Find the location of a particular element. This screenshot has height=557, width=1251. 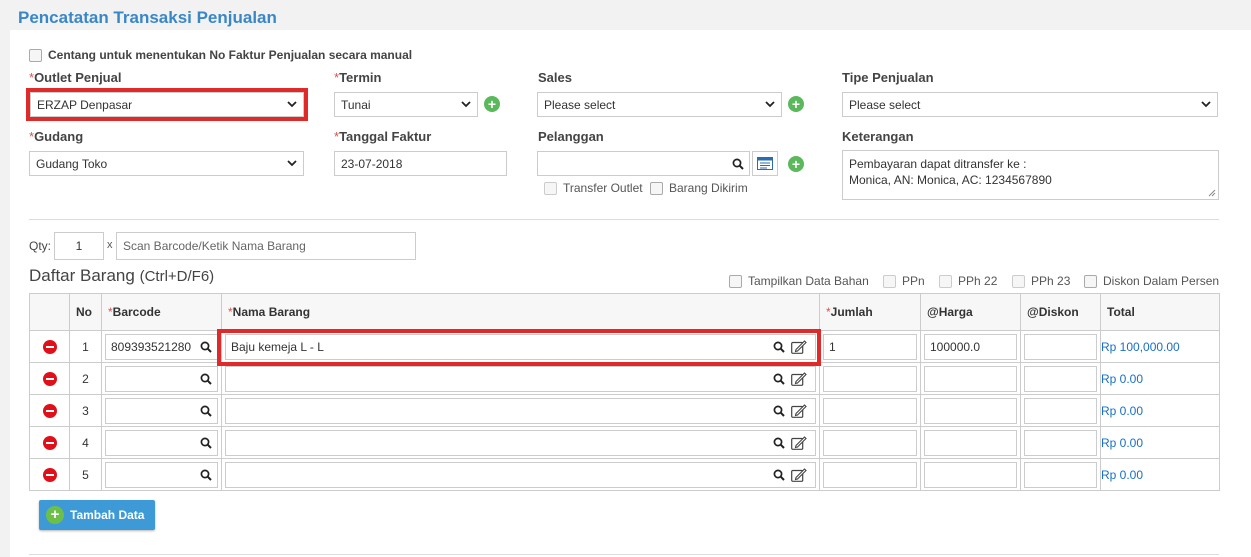

add-termin-icon: + is located at coordinates (492, 104).